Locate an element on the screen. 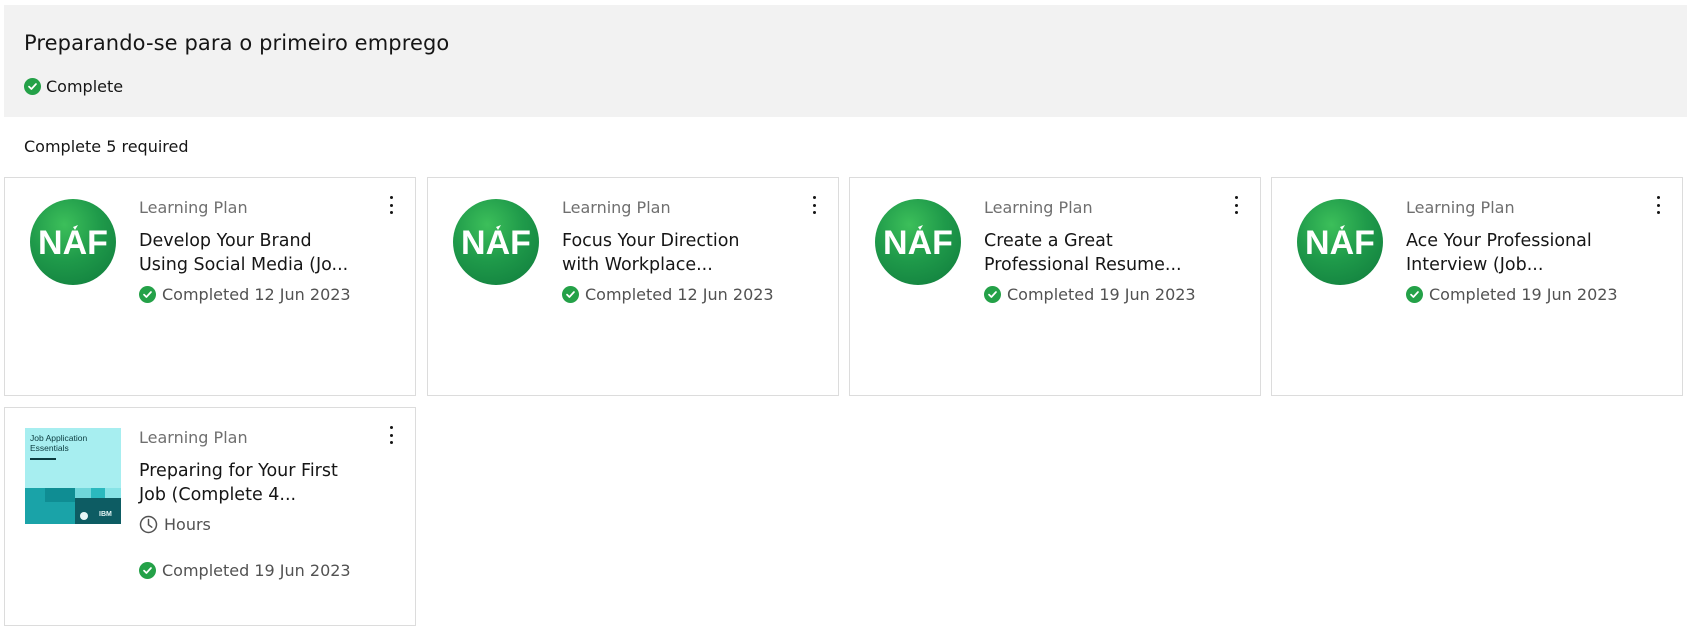 This screenshot has width=1687, height=631. duration: Hours is located at coordinates (175, 524).